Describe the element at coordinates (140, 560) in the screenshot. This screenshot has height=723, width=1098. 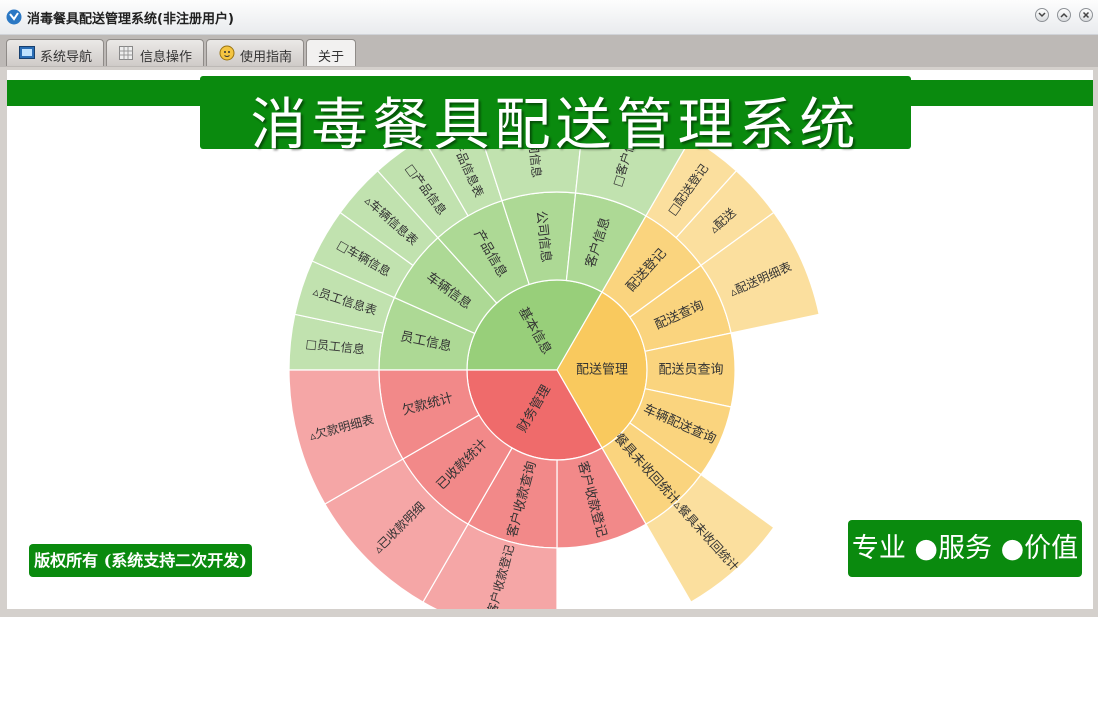
I see `copyright-badge: 版权所有 (系统支持二次开发)` at that location.